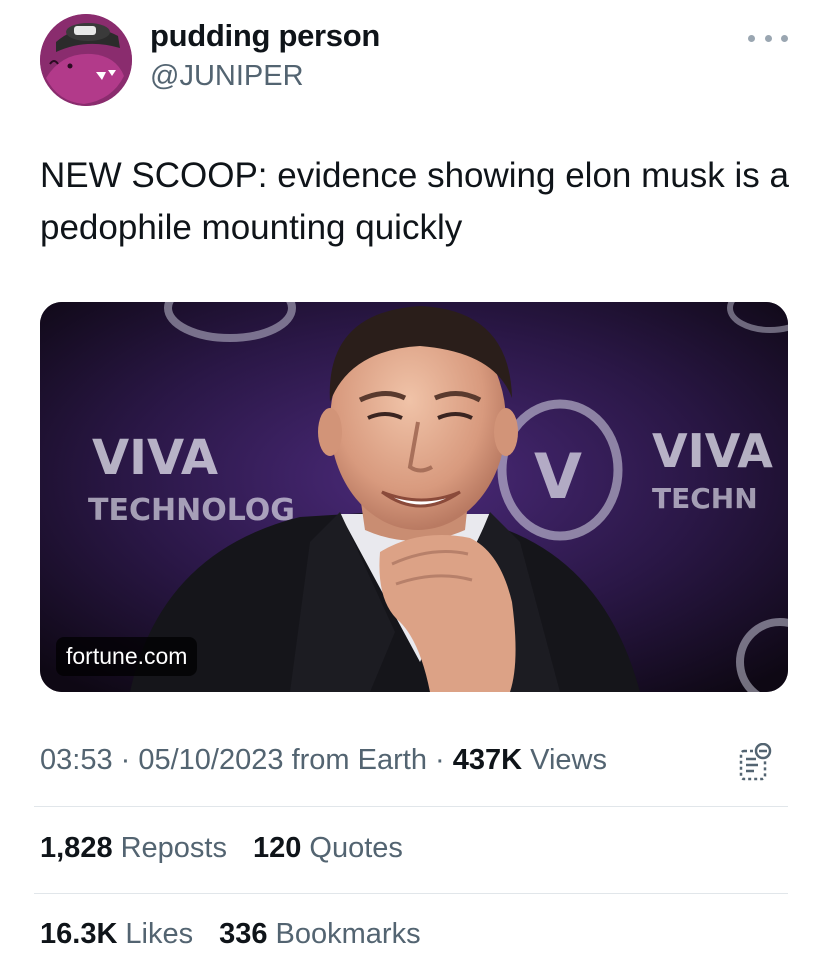 Image resolution: width=814 pixels, height=971 pixels. I want to click on bookmarks-label: Bookmarks, so click(348, 934).